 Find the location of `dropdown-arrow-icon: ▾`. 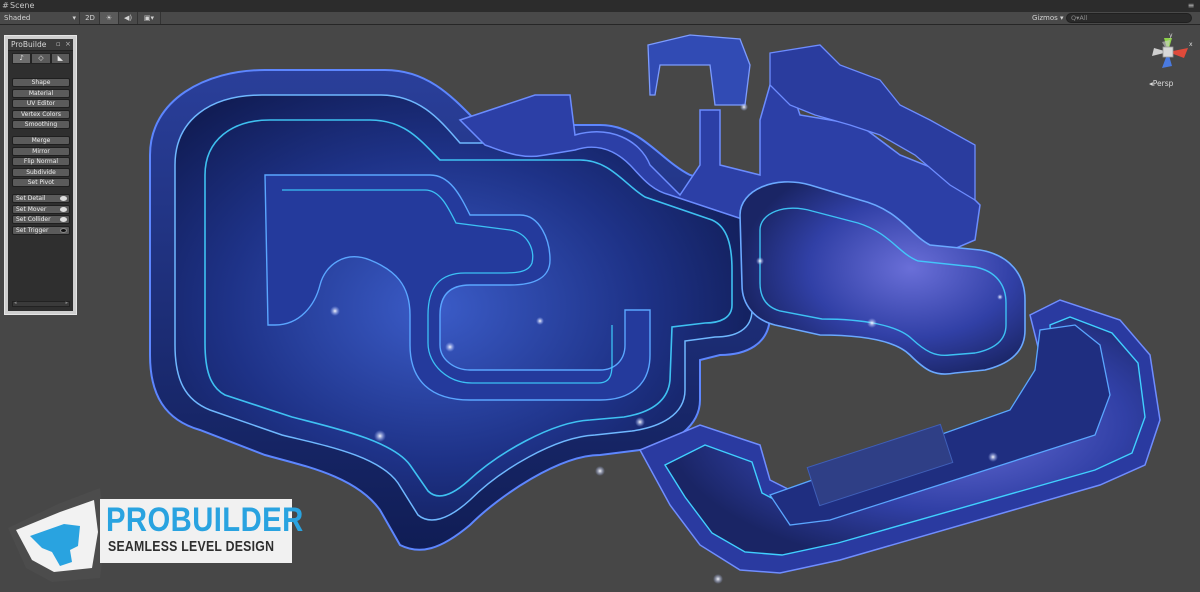

dropdown-arrow-icon: ▾ is located at coordinates (74, 18).